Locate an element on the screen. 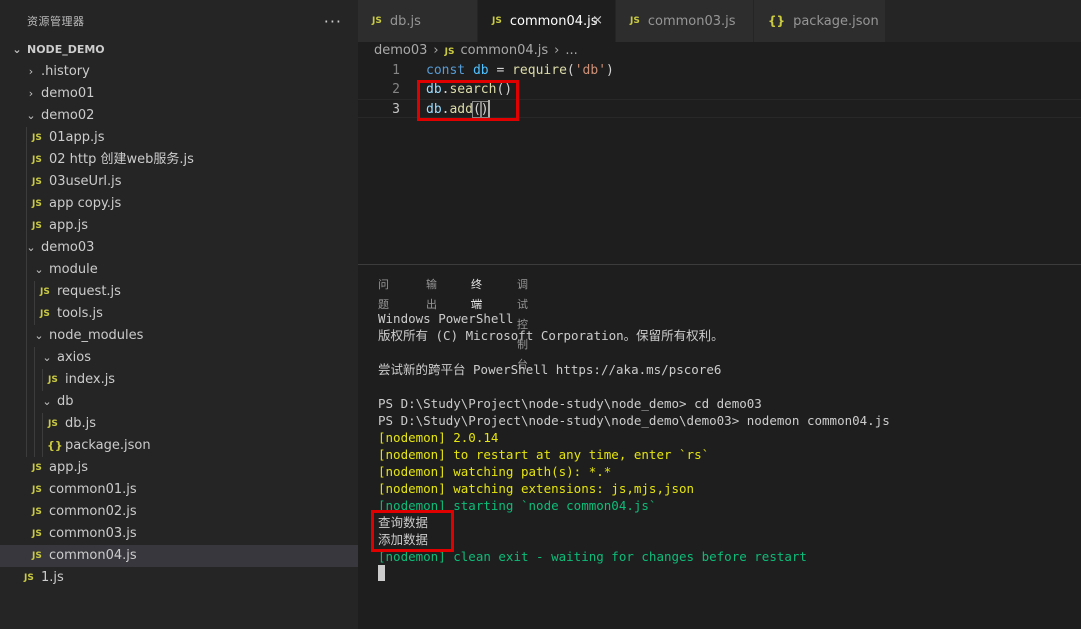 This screenshot has width=1081, height=629. terminal-line: 添加数据 is located at coordinates (403, 539).